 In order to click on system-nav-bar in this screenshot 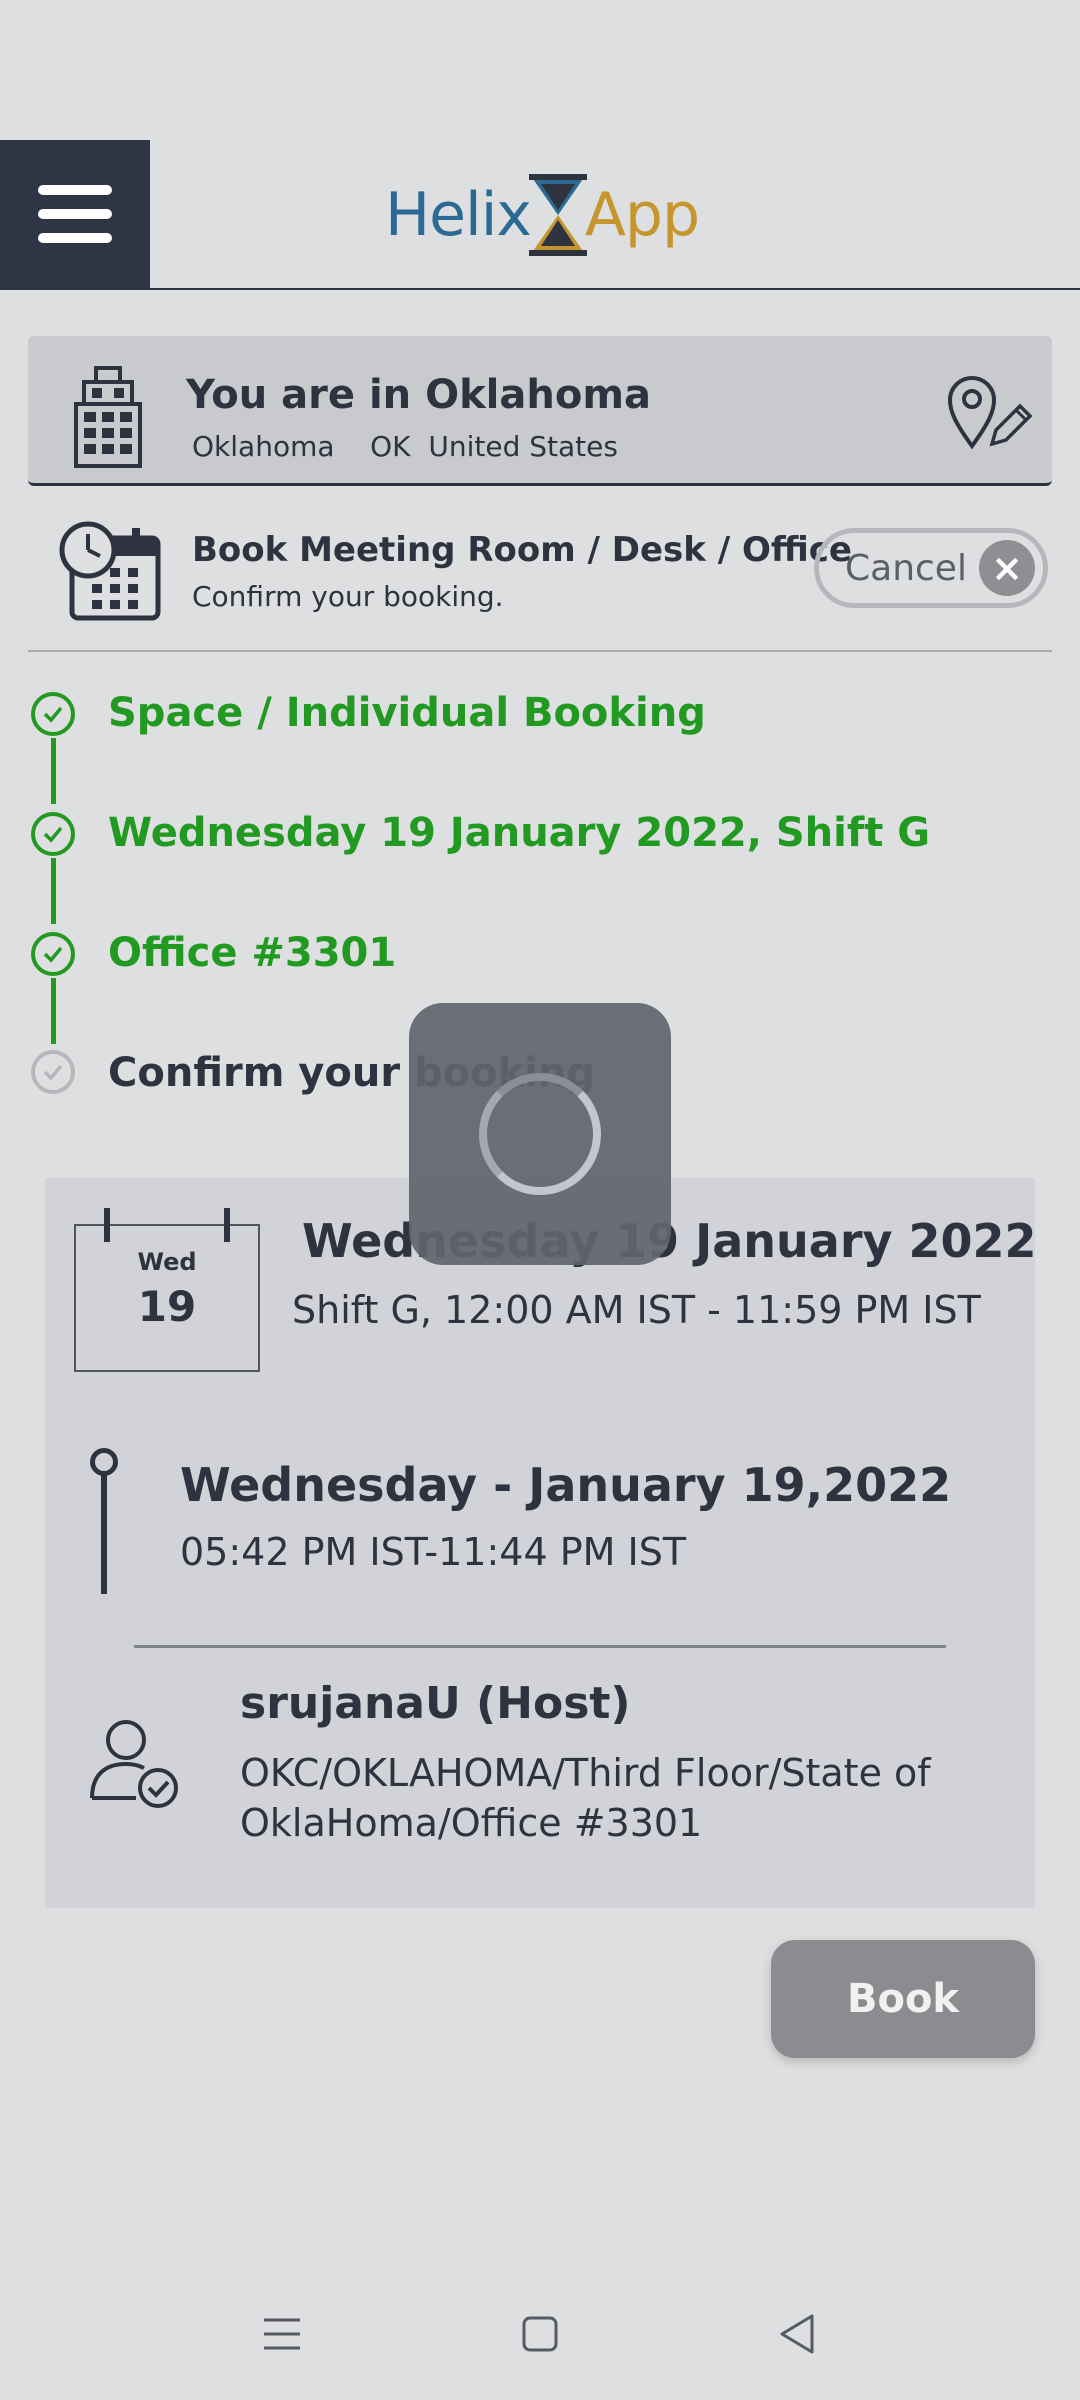, I will do `click(540, 2335)`.